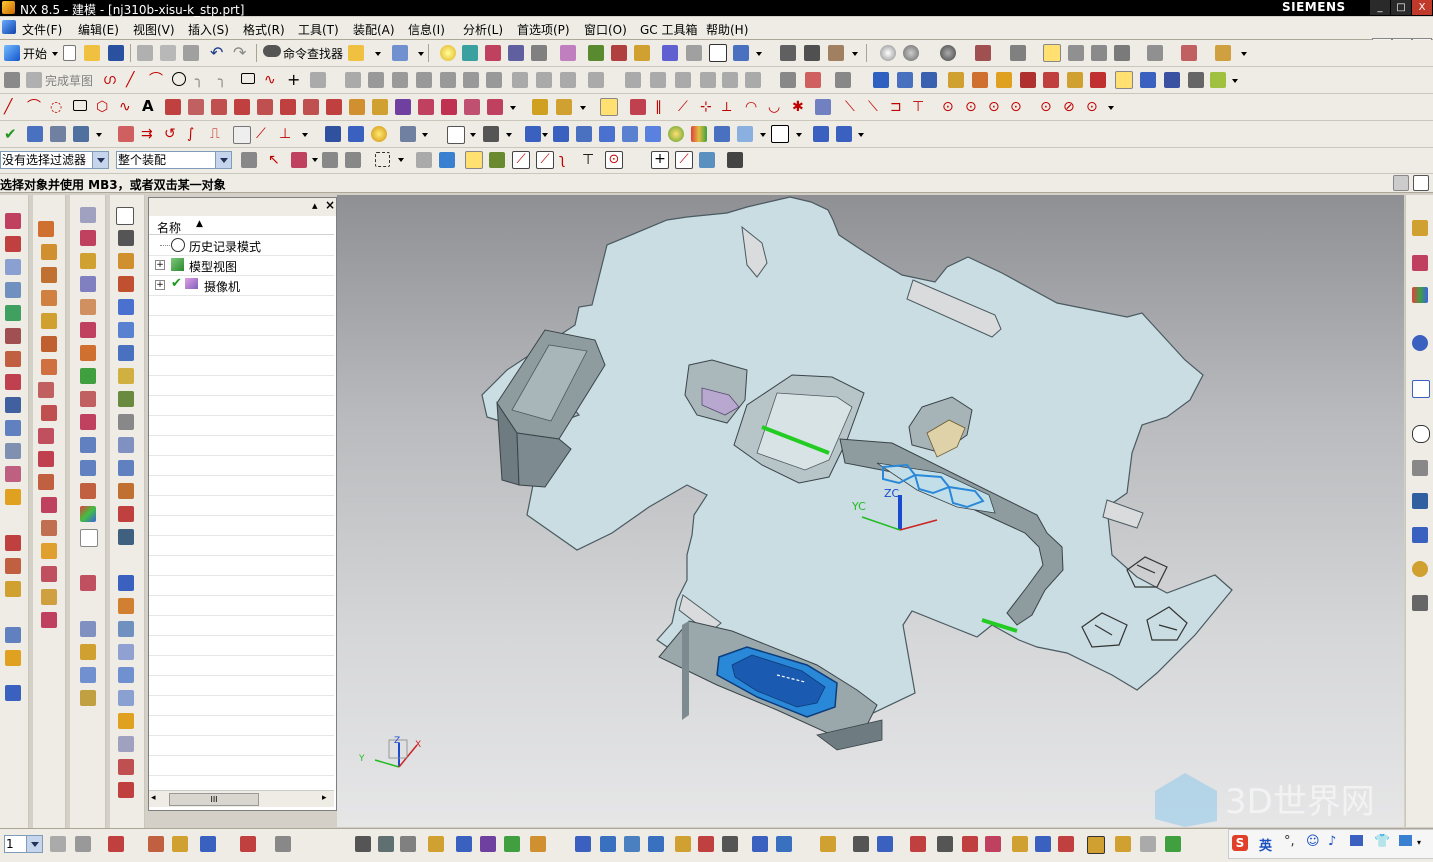  What do you see at coordinates (1123, 844) in the screenshot?
I see `search-tool-icon` at bounding box center [1123, 844].